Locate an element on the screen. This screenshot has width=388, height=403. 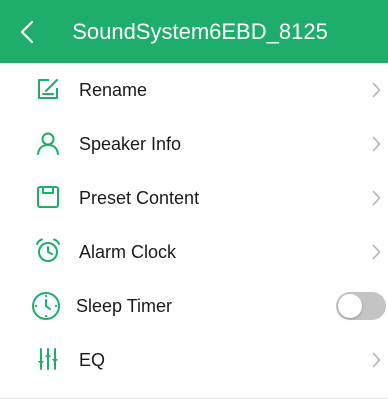
menu-item-label: EQ is located at coordinates (92, 360).